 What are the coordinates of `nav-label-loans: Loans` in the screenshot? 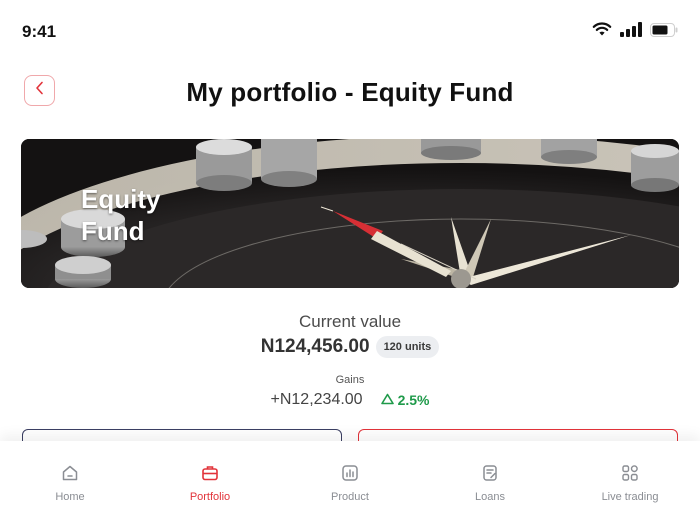 It's located at (490, 497).